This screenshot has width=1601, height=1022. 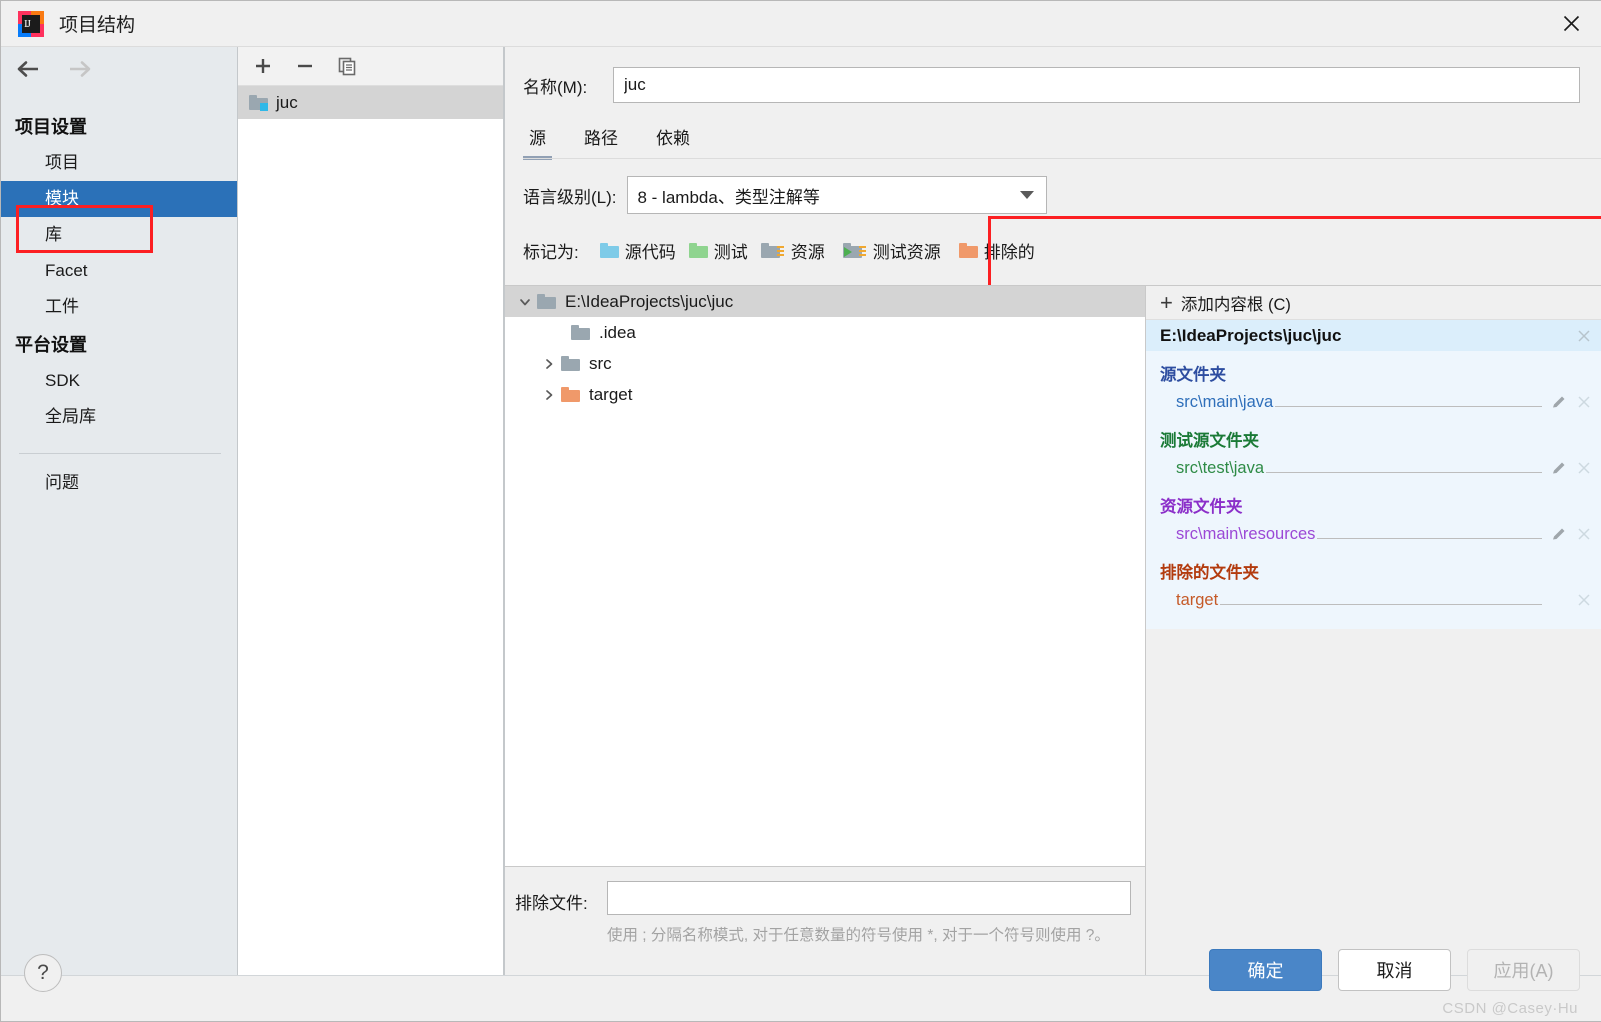 I want to click on tree-row: target, so click(x=825, y=394).